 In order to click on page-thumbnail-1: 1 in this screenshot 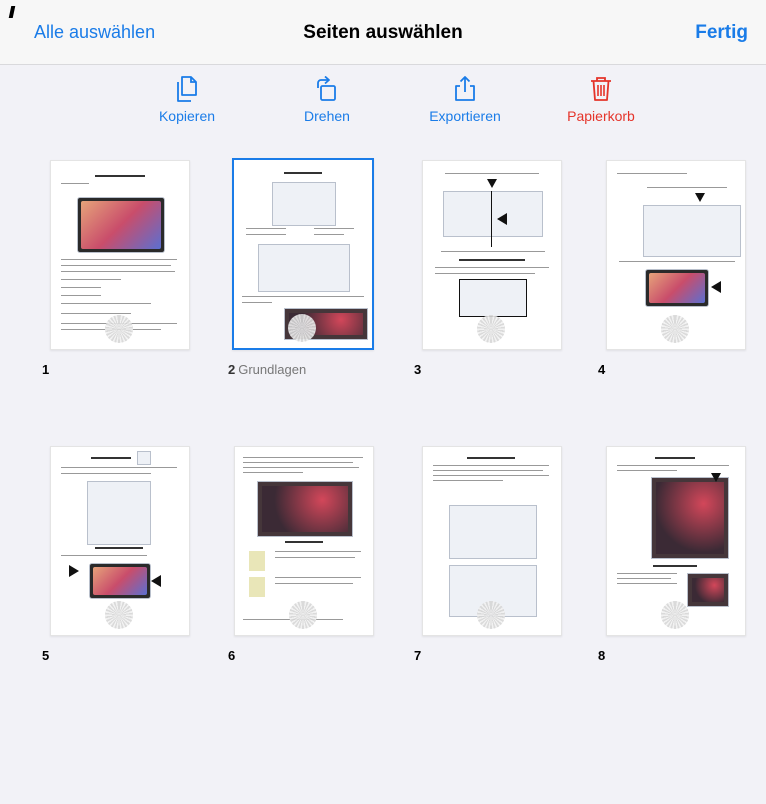, I will do `click(121, 270)`.